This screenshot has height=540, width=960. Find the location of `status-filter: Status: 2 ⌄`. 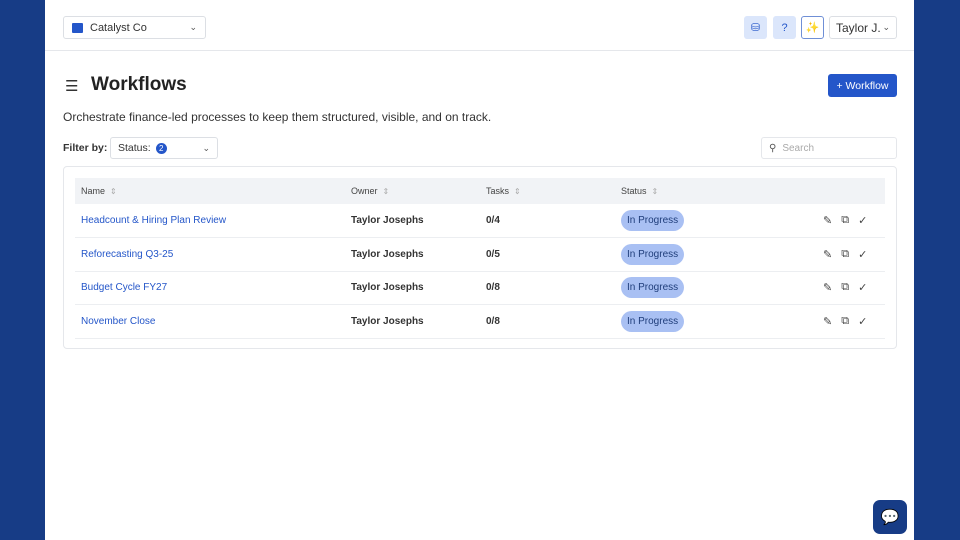

status-filter: Status: 2 ⌄ is located at coordinates (164, 148).